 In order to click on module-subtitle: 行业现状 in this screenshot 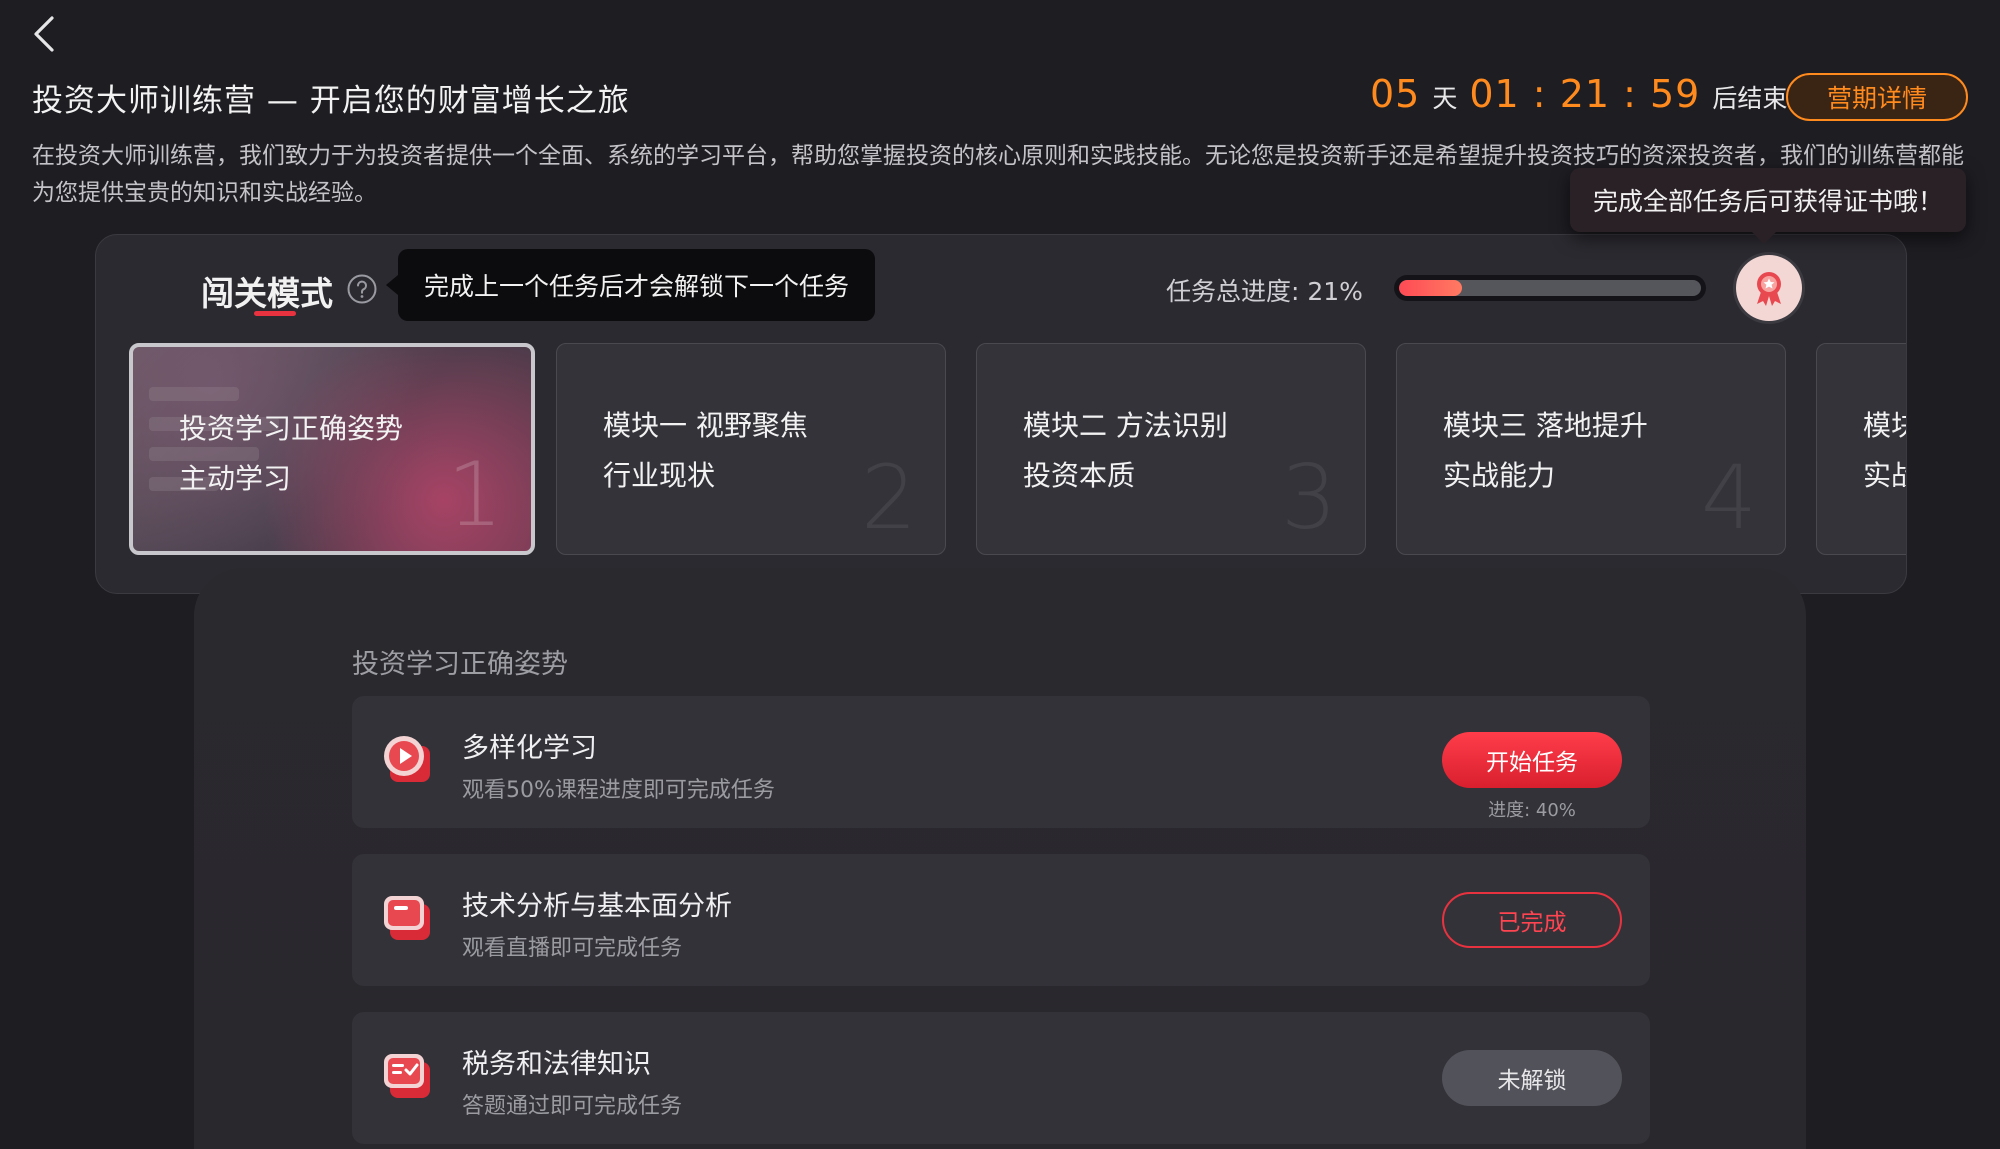, I will do `click(659, 475)`.